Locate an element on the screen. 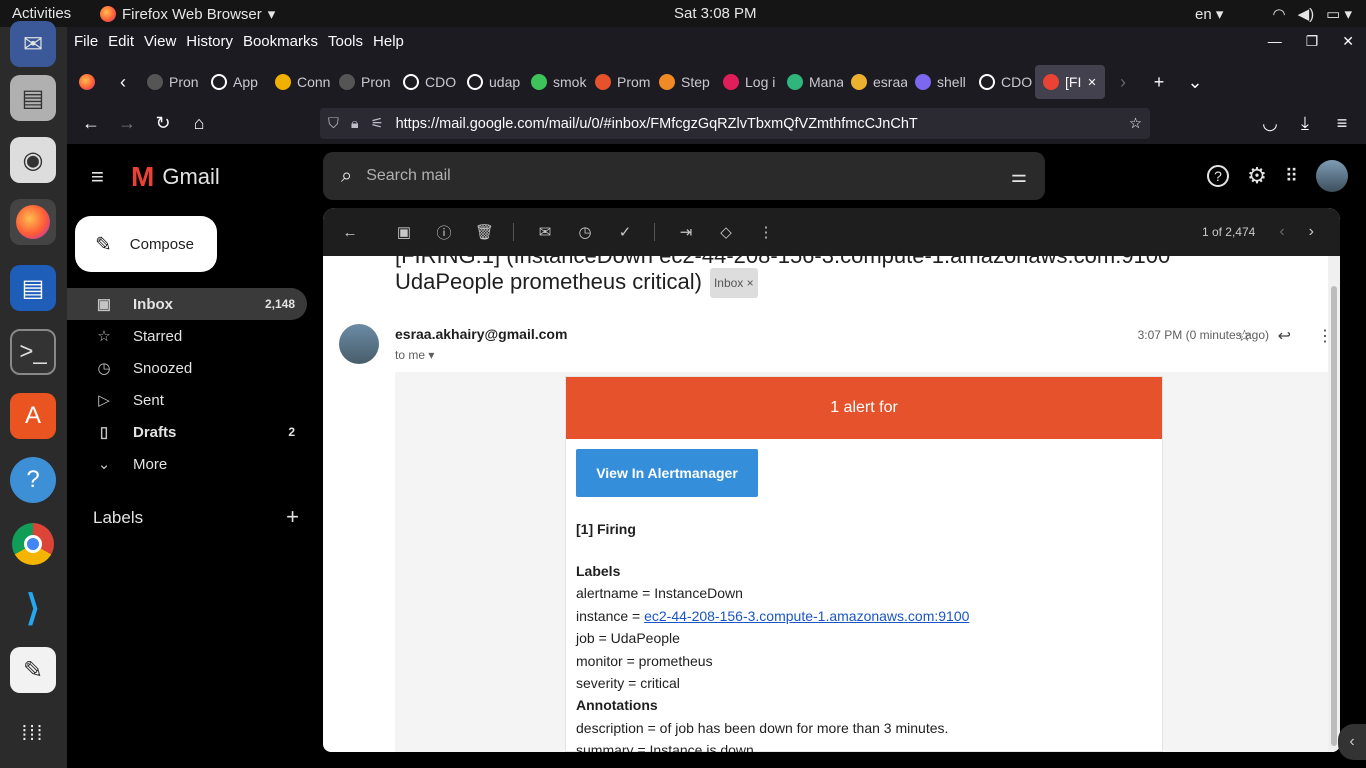 Image resolution: width=1366 pixels, height=768 pixels. browser-tab: Prom is located at coordinates (619, 82).